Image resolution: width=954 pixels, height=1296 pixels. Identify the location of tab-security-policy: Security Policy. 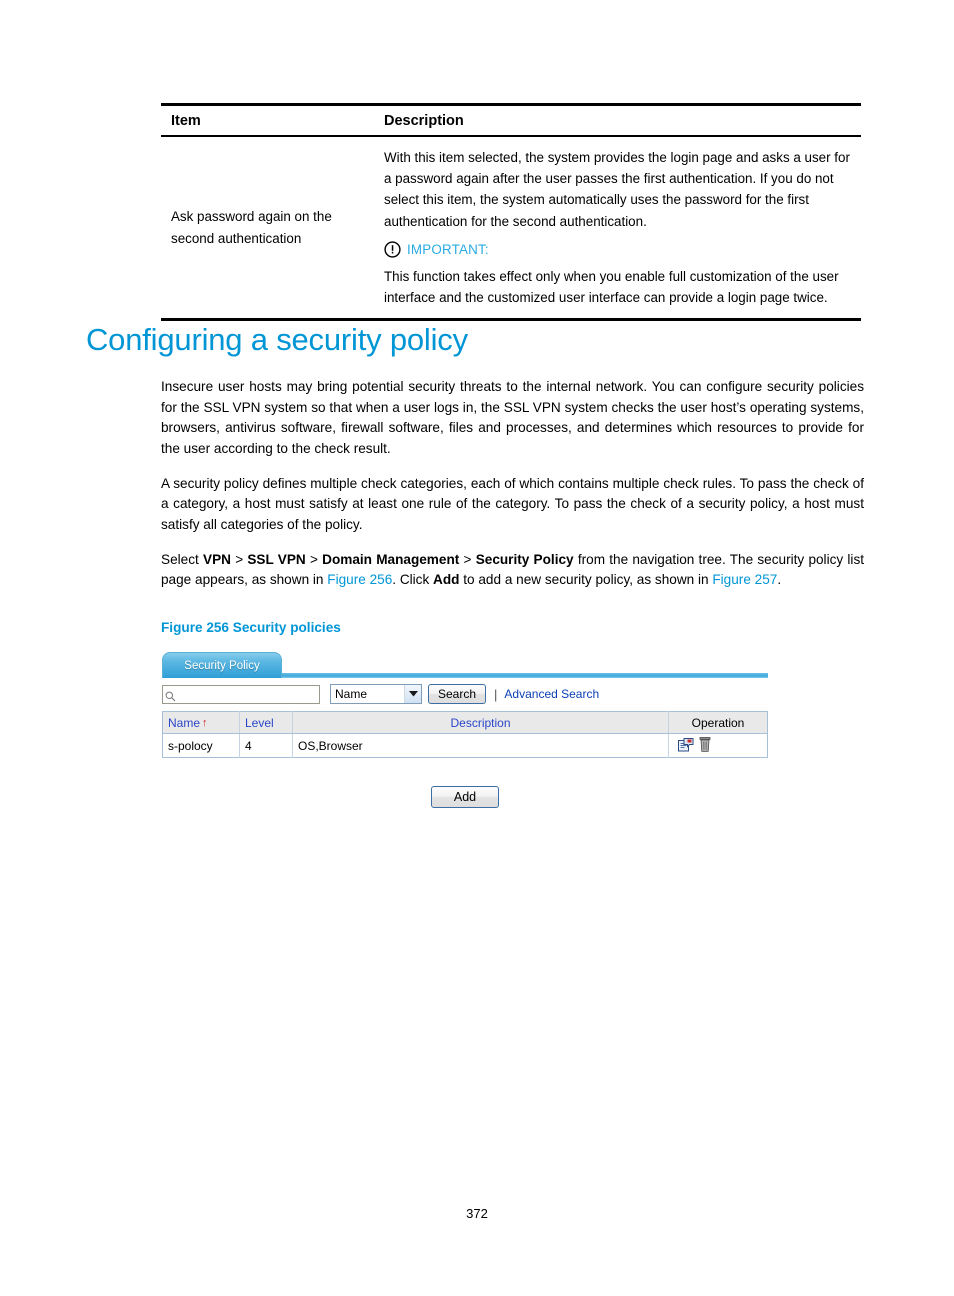
(222, 665).